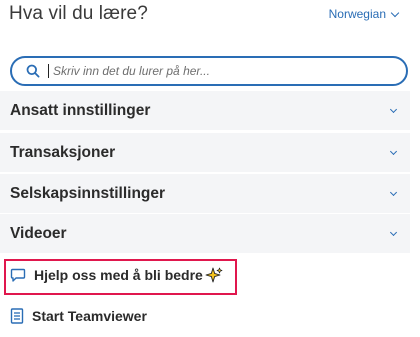  Describe the element at coordinates (88, 193) in the screenshot. I see `section-label: Selskapsinnstillinger` at that location.